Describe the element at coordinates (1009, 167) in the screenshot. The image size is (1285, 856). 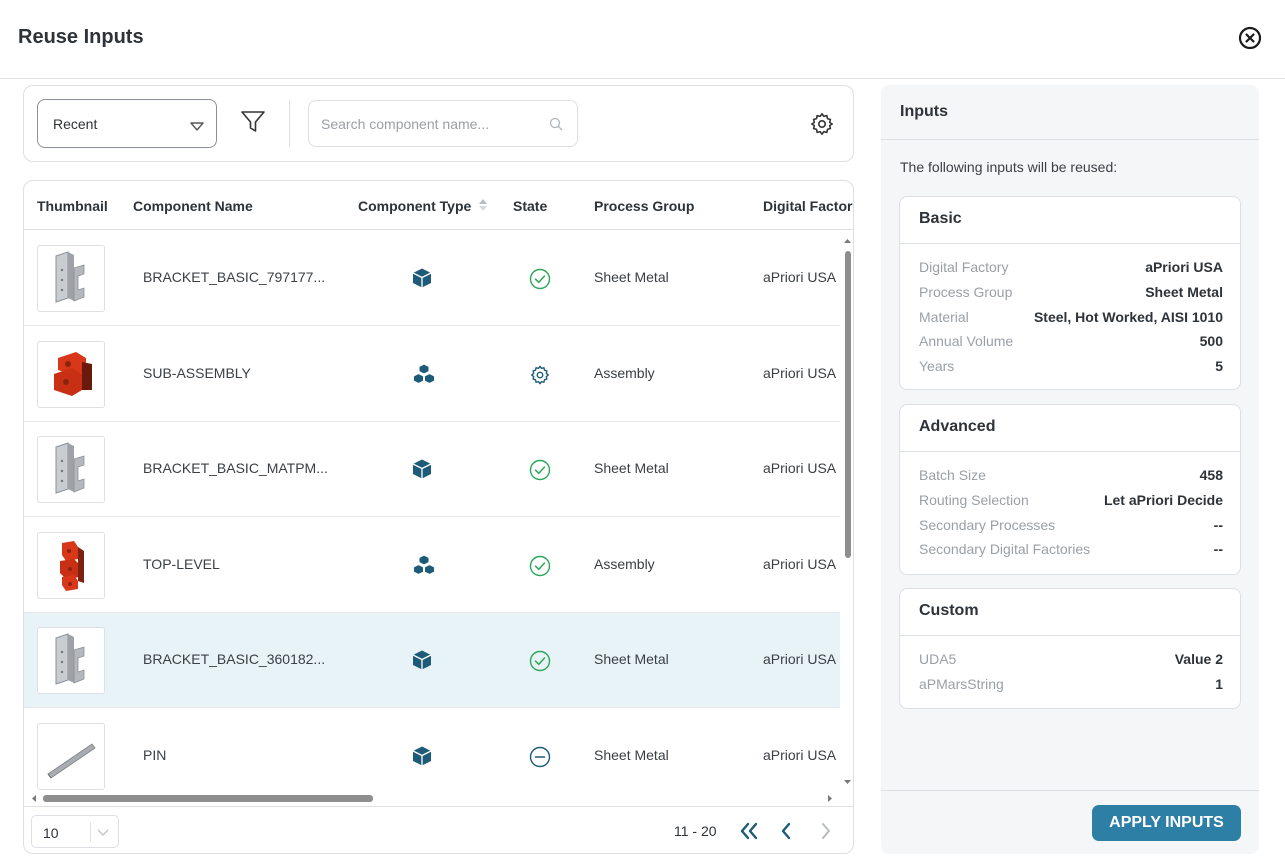
I see `inputs-intro-text: The following inputs will be reused:` at that location.